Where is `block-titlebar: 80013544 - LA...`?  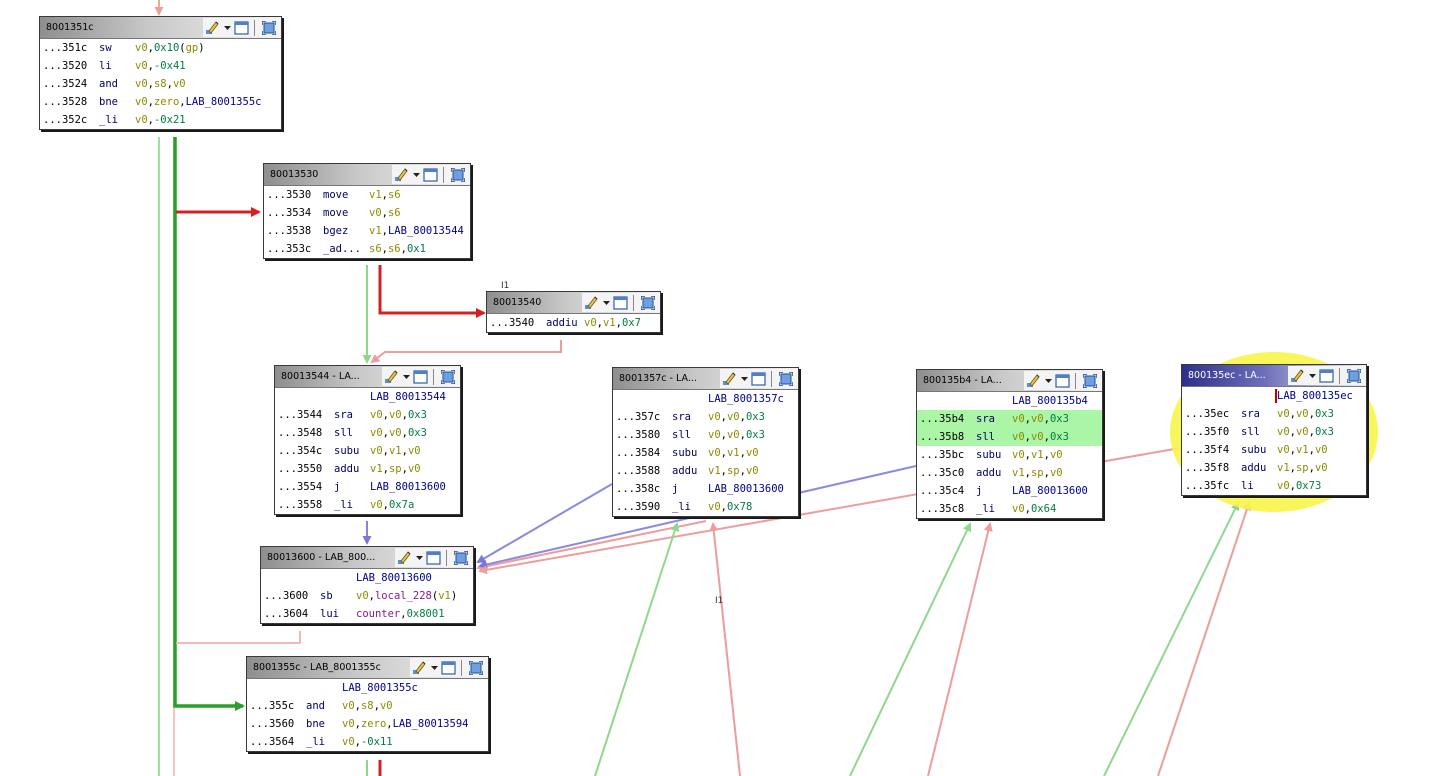
block-titlebar: 80013544 - LA... is located at coordinates (367, 377).